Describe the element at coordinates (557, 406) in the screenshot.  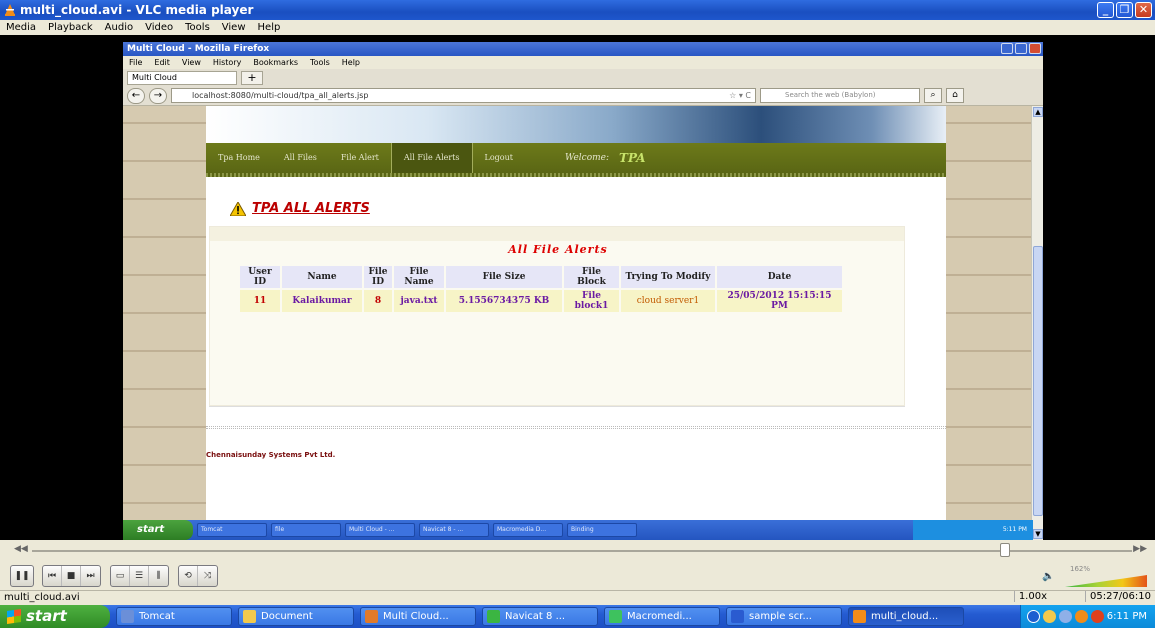
I see `panel-divider` at that location.